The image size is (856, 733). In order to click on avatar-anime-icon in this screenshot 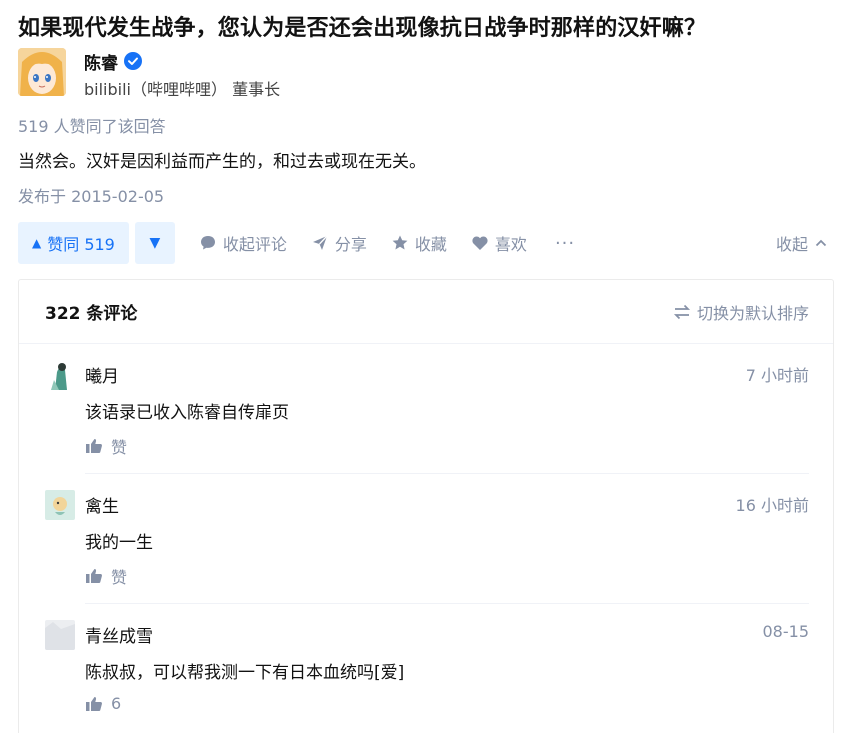, I will do `click(42, 72)`.